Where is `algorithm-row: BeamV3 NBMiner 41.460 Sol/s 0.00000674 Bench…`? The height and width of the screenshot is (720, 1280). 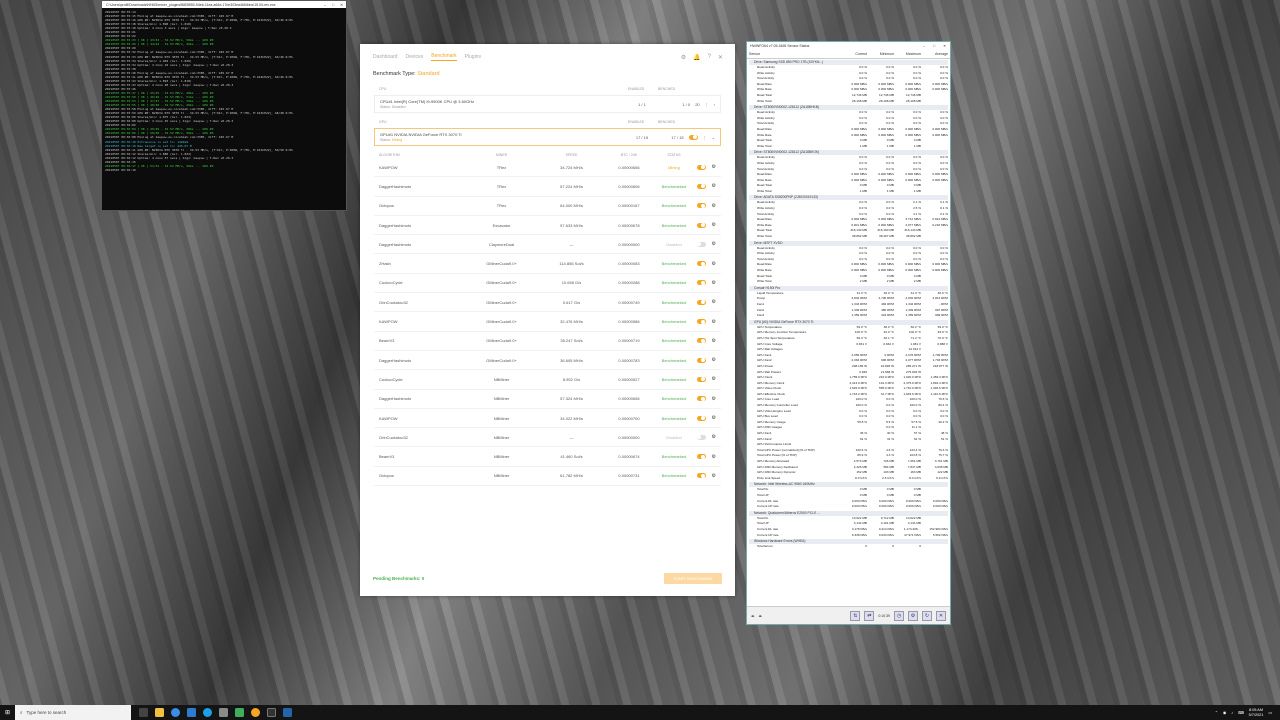 algorithm-row: BeamV3 NBMiner 41.460 Sol/s 0.00000674 Bench… is located at coordinates (547, 457).